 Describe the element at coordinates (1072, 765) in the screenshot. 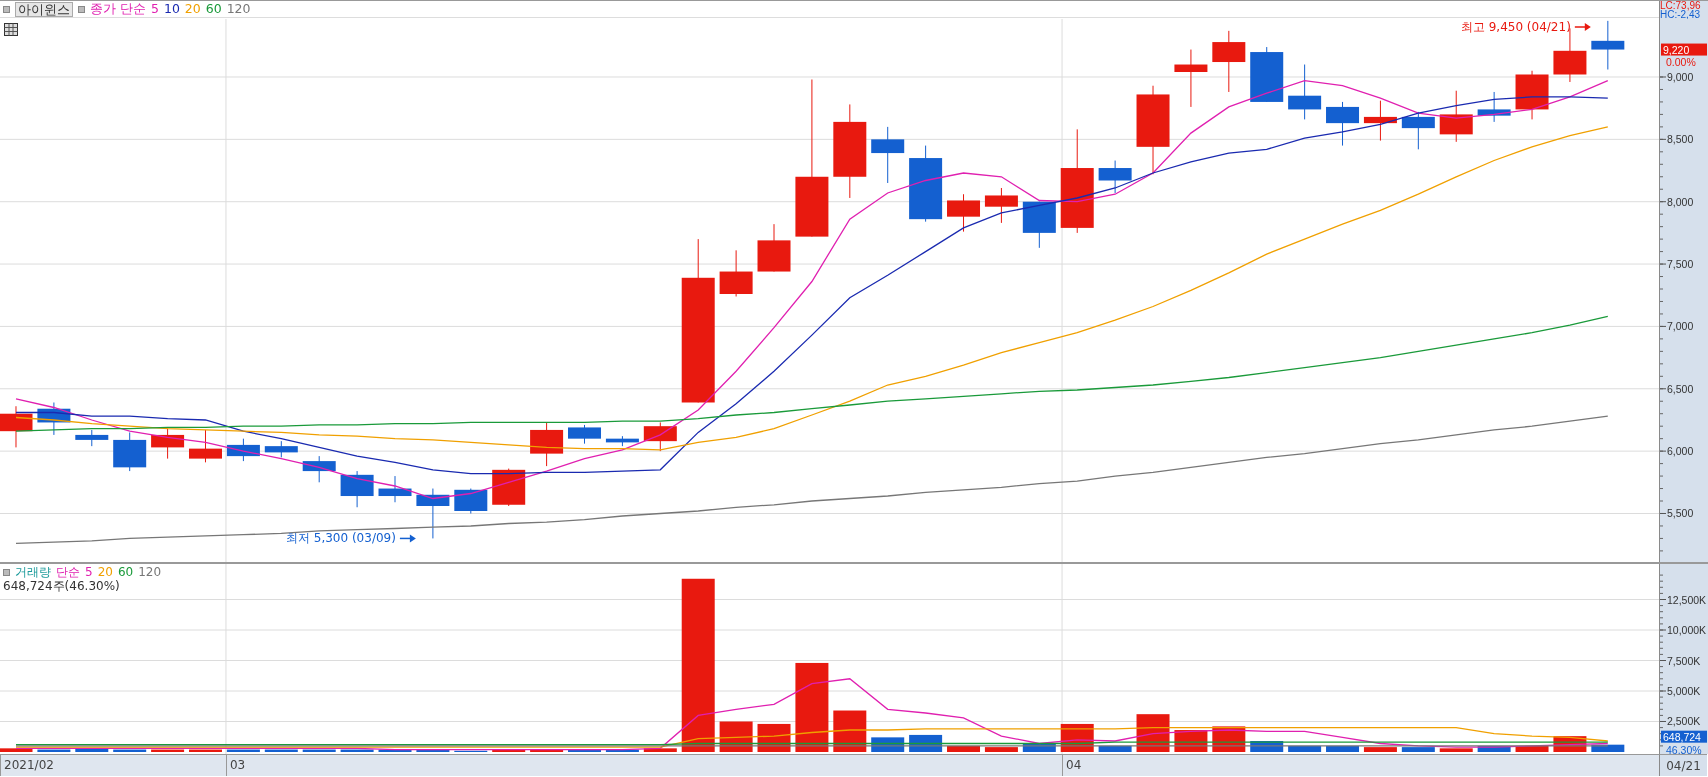

I see `date-label: 04` at that location.